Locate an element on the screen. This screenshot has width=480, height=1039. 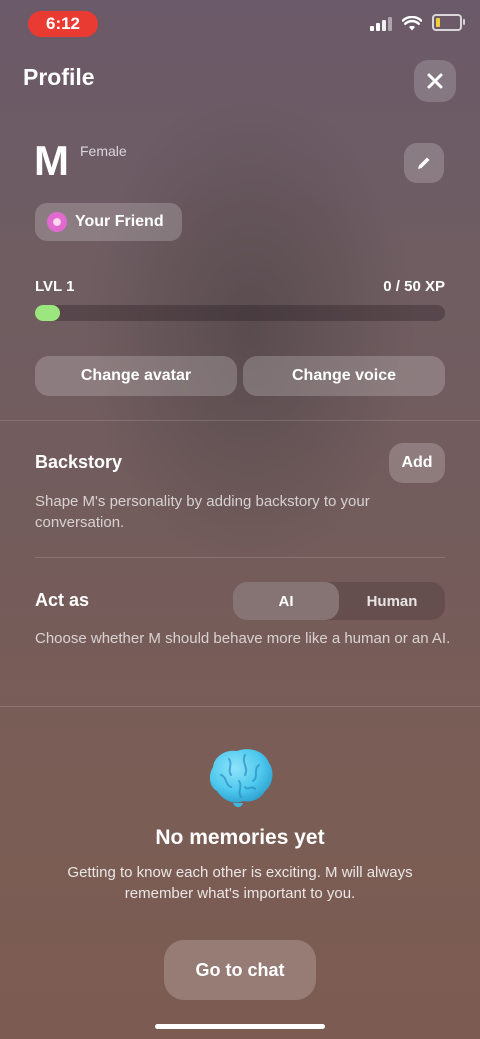
change-avatar-button: Change avatar is located at coordinates (136, 376).